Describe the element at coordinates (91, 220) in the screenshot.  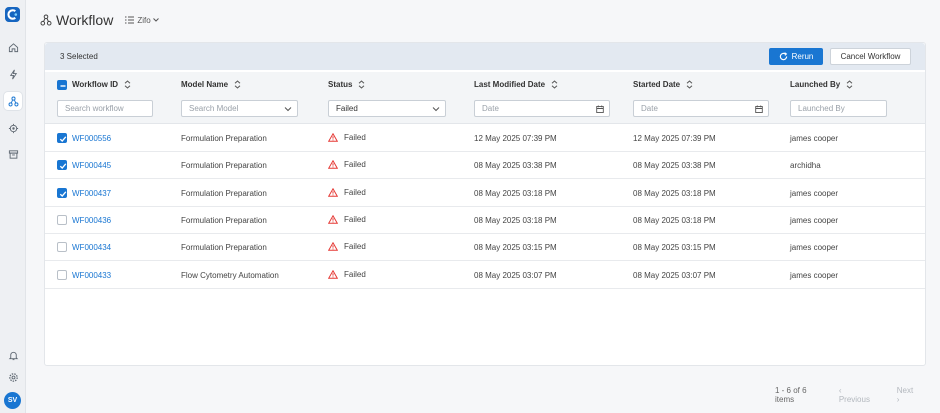
I see `workflow-id-link: WF000436` at that location.